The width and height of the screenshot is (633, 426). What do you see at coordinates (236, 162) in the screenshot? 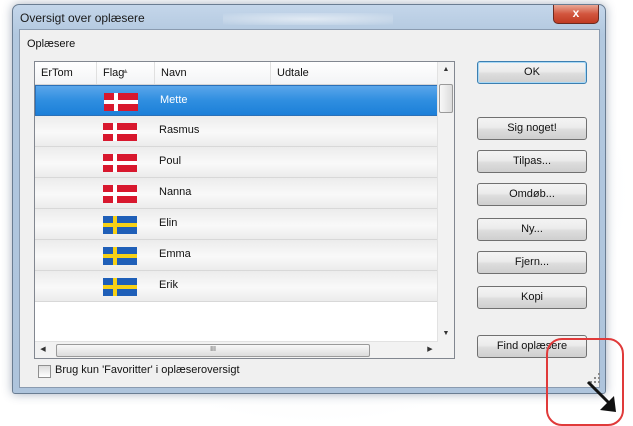
I see `list-row: Poul` at bounding box center [236, 162].